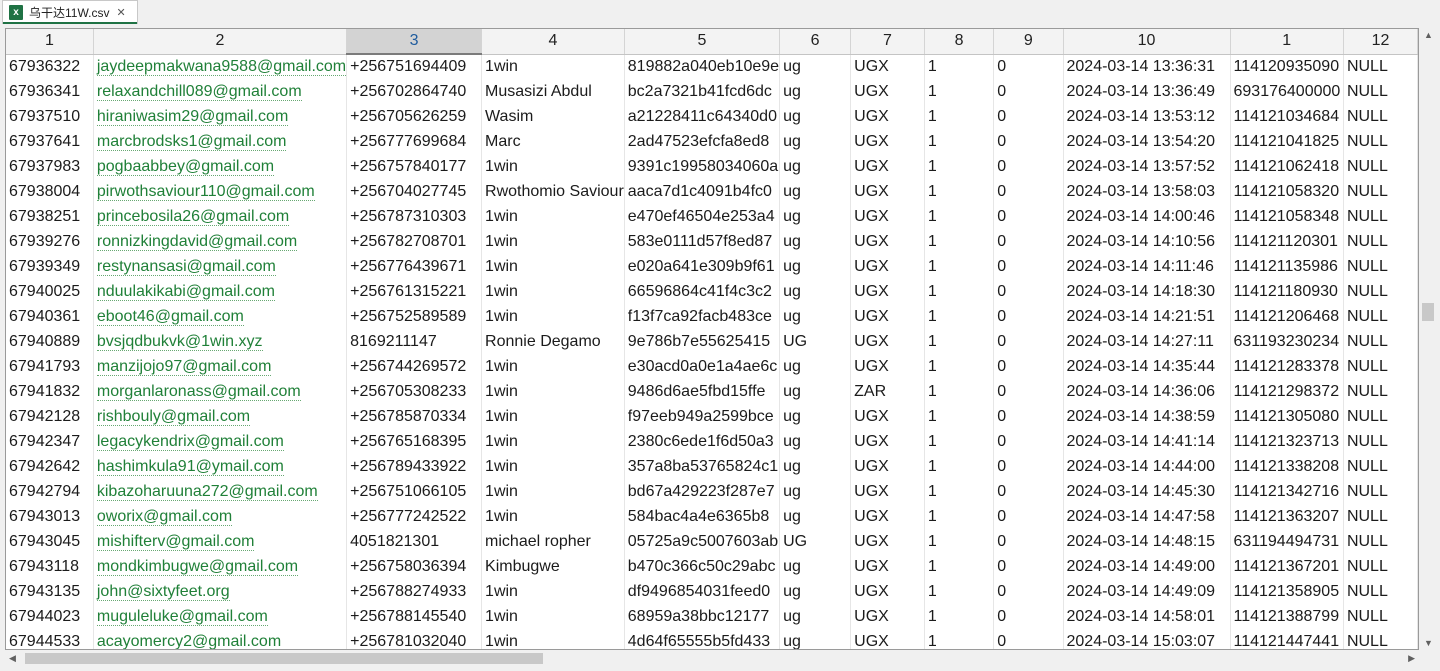  What do you see at coordinates (50, 116) in the screenshot?
I see `id-cell: 67937510` at bounding box center [50, 116].